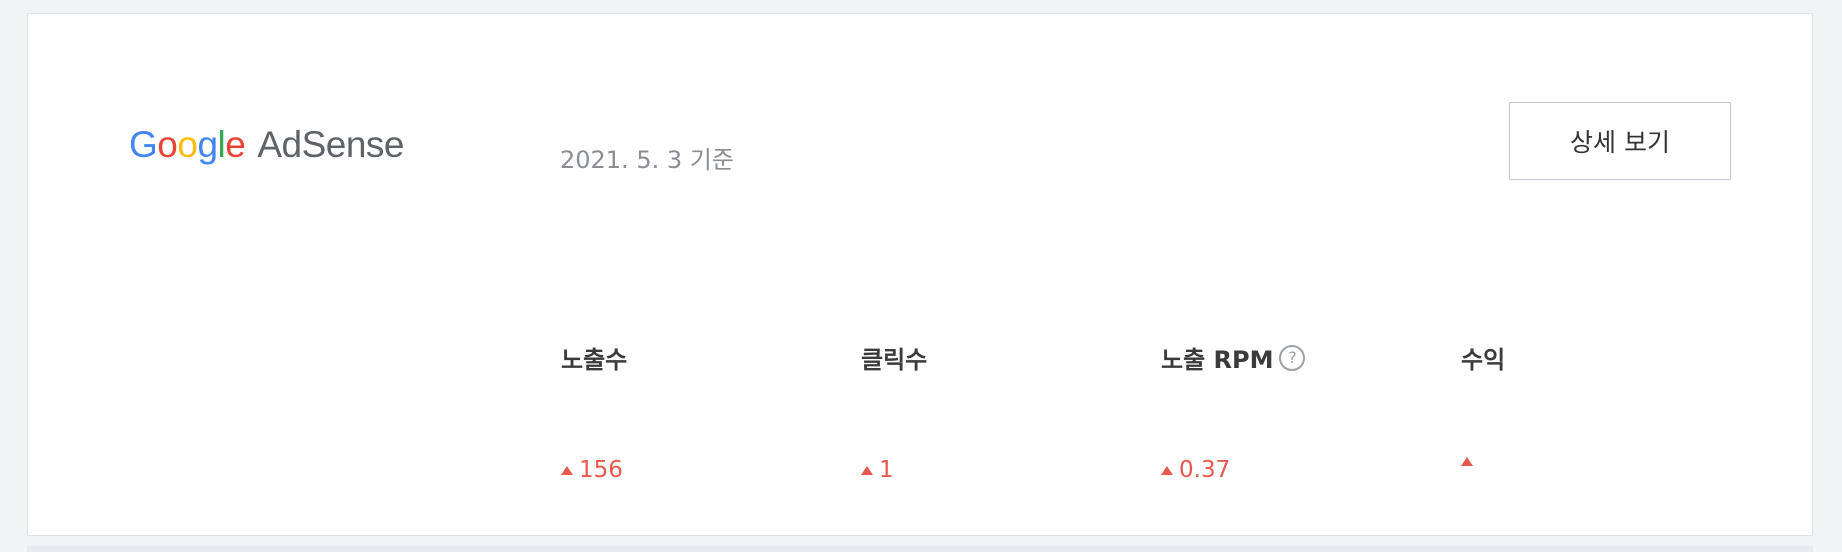 The image size is (1842, 552). What do you see at coordinates (647, 160) in the screenshot?
I see `date-label: 2021. 5. 3 기준` at bounding box center [647, 160].